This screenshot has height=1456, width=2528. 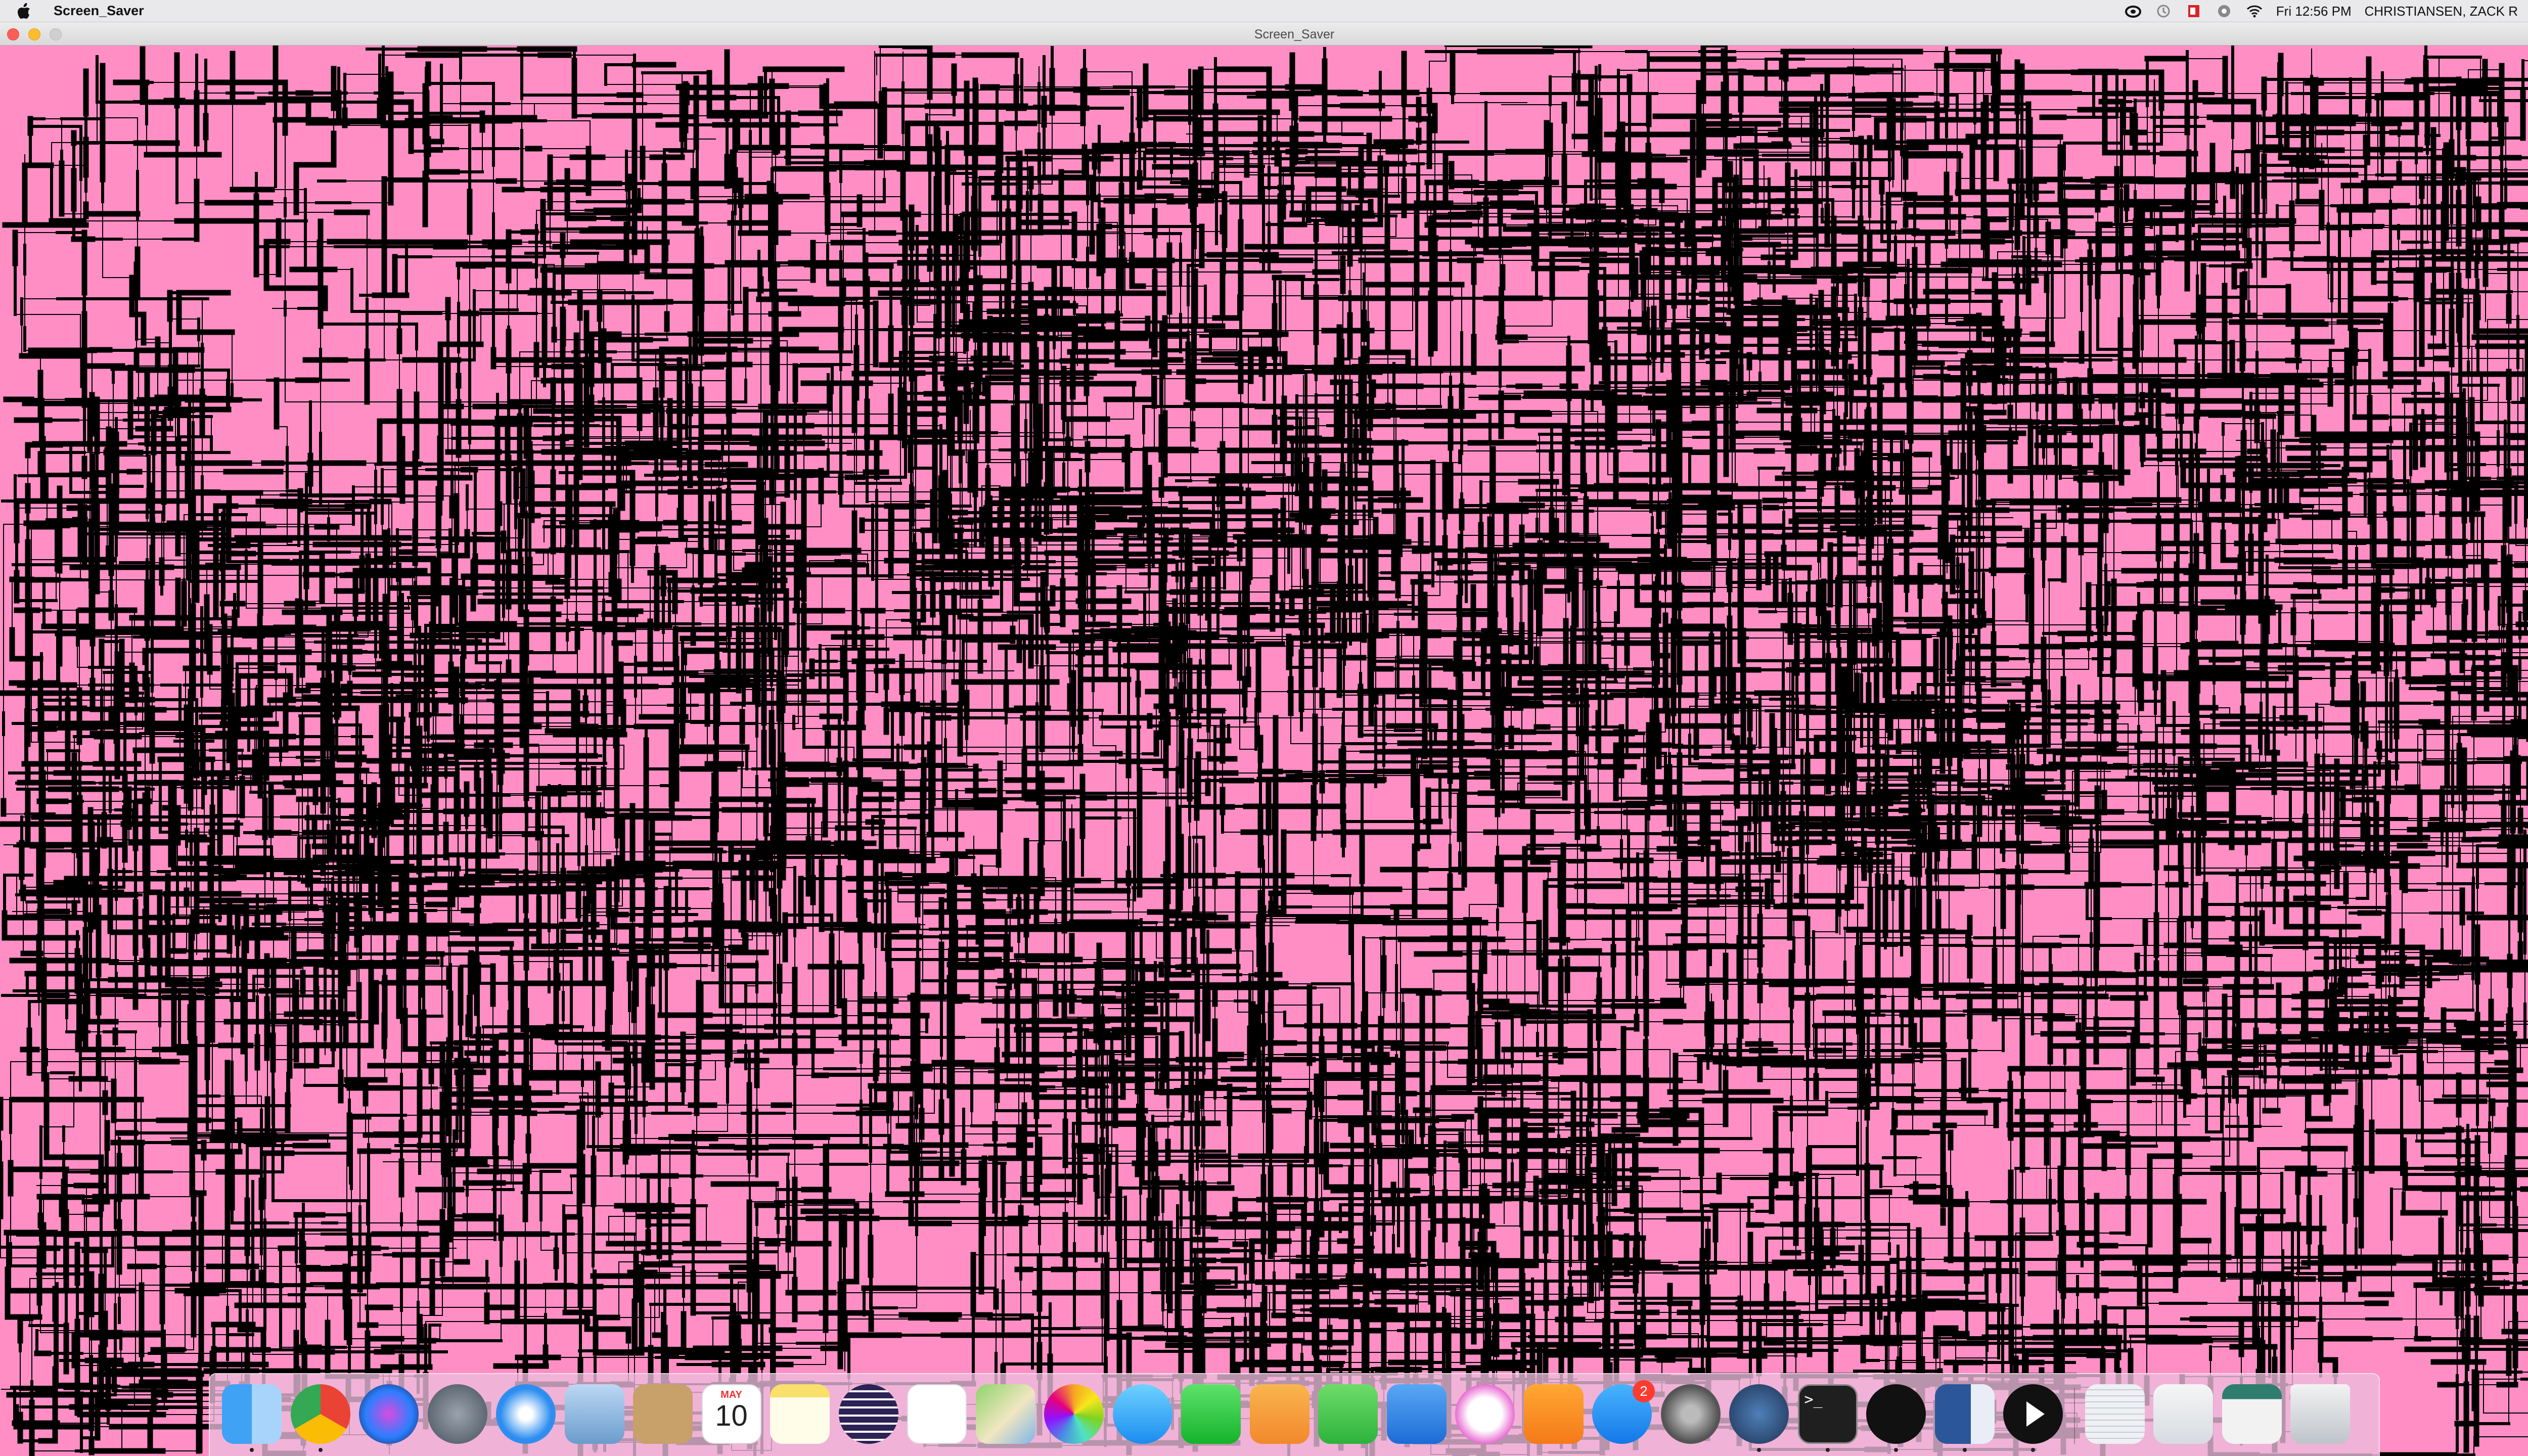 I want to click on system-preferences-icon, so click(x=1691, y=1414).